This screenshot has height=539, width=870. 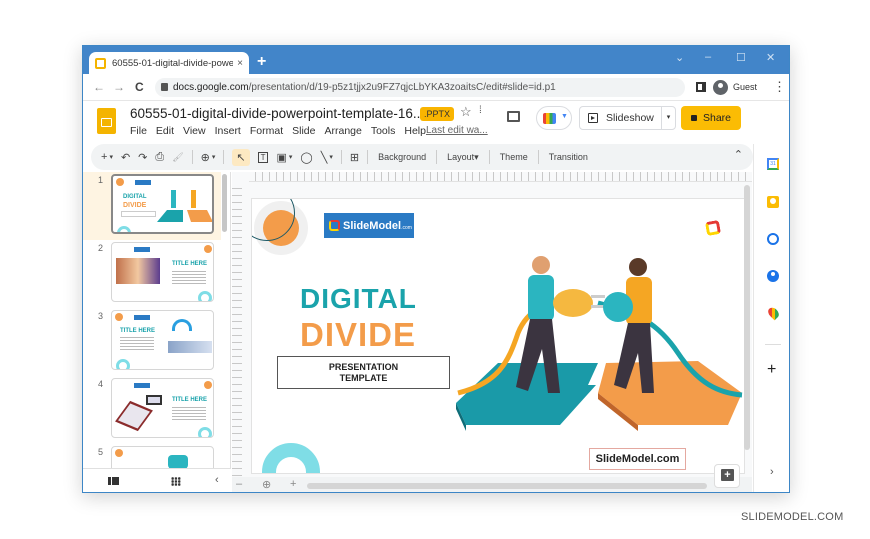 What do you see at coordinates (194, 131) in the screenshot?
I see `menu-view: View` at bounding box center [194, 131].